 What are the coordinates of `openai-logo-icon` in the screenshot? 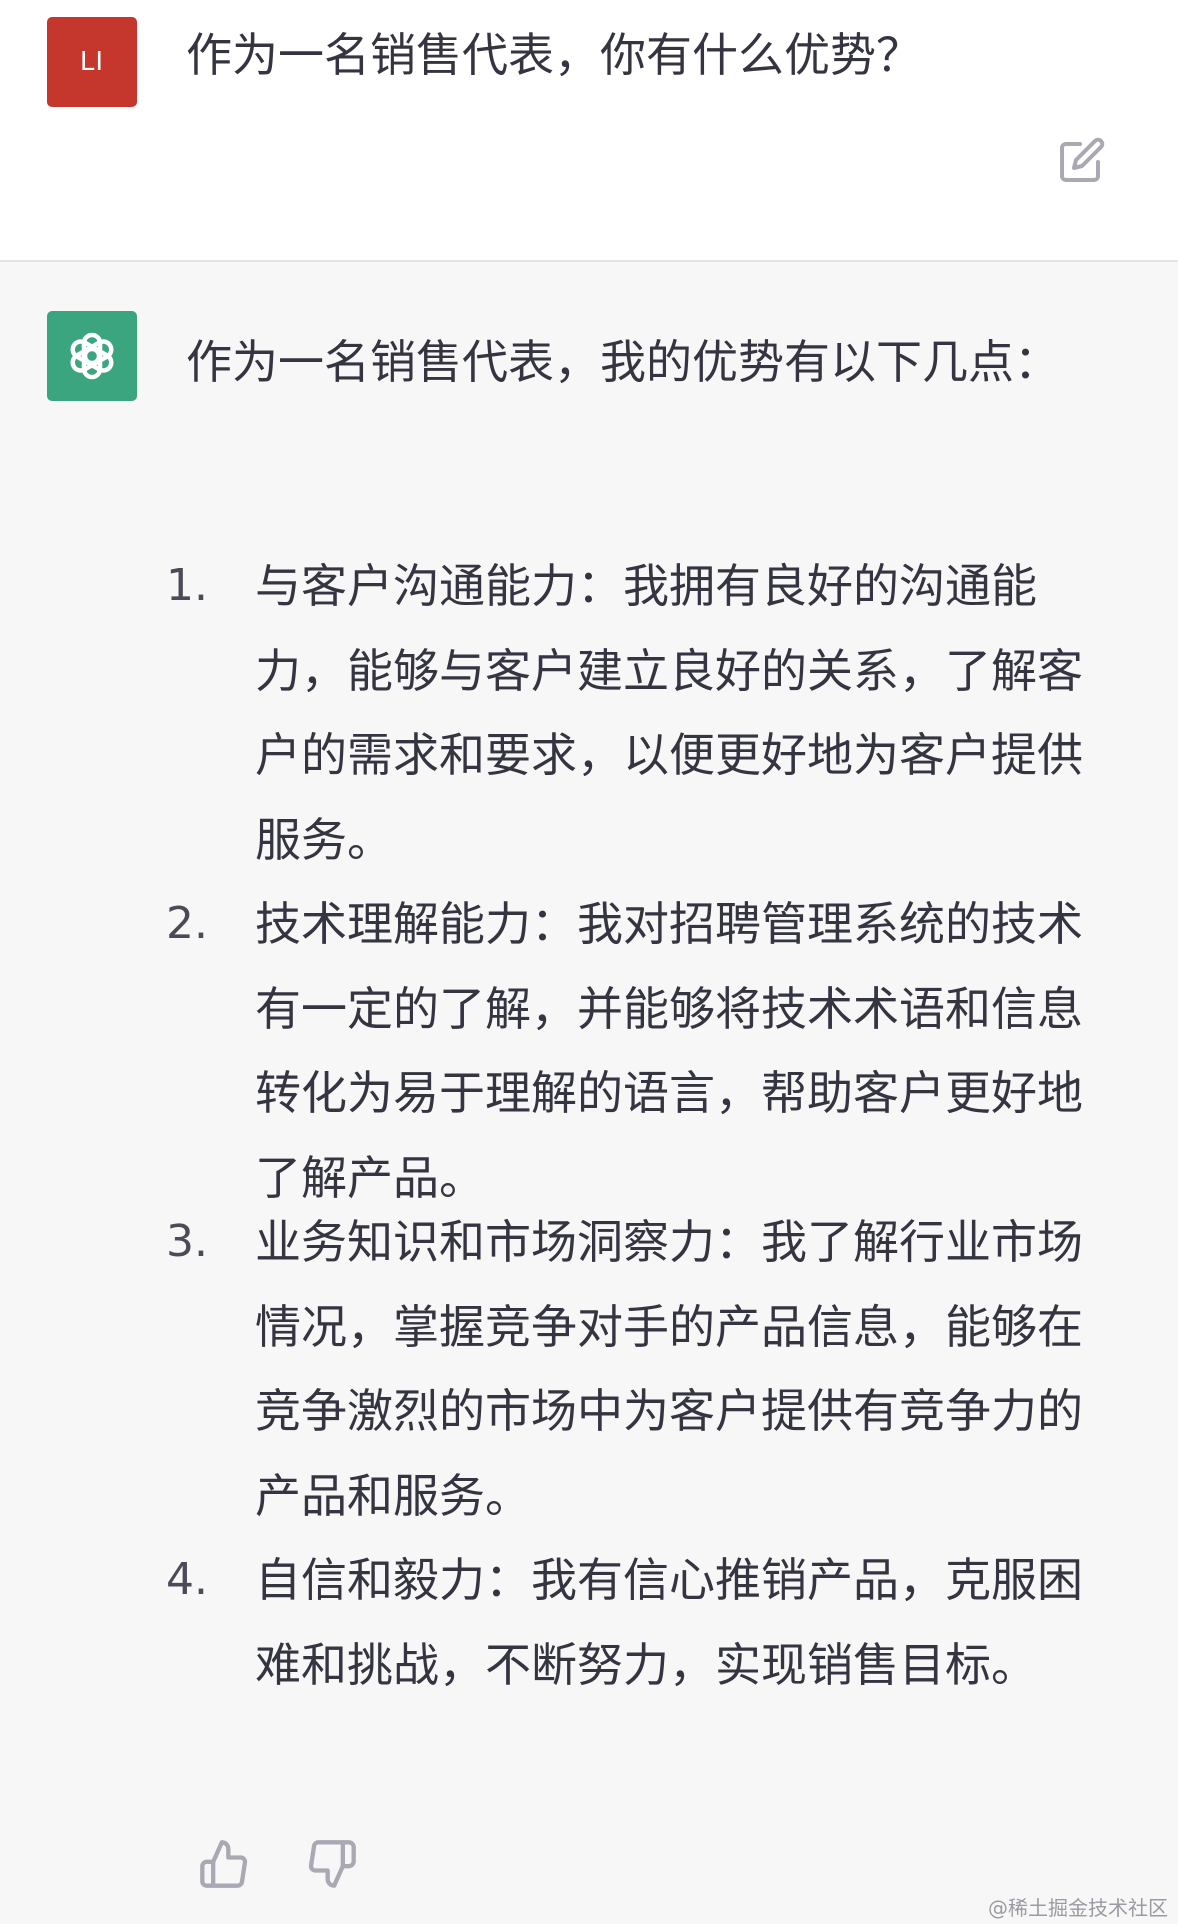 It's located at (92, 356).